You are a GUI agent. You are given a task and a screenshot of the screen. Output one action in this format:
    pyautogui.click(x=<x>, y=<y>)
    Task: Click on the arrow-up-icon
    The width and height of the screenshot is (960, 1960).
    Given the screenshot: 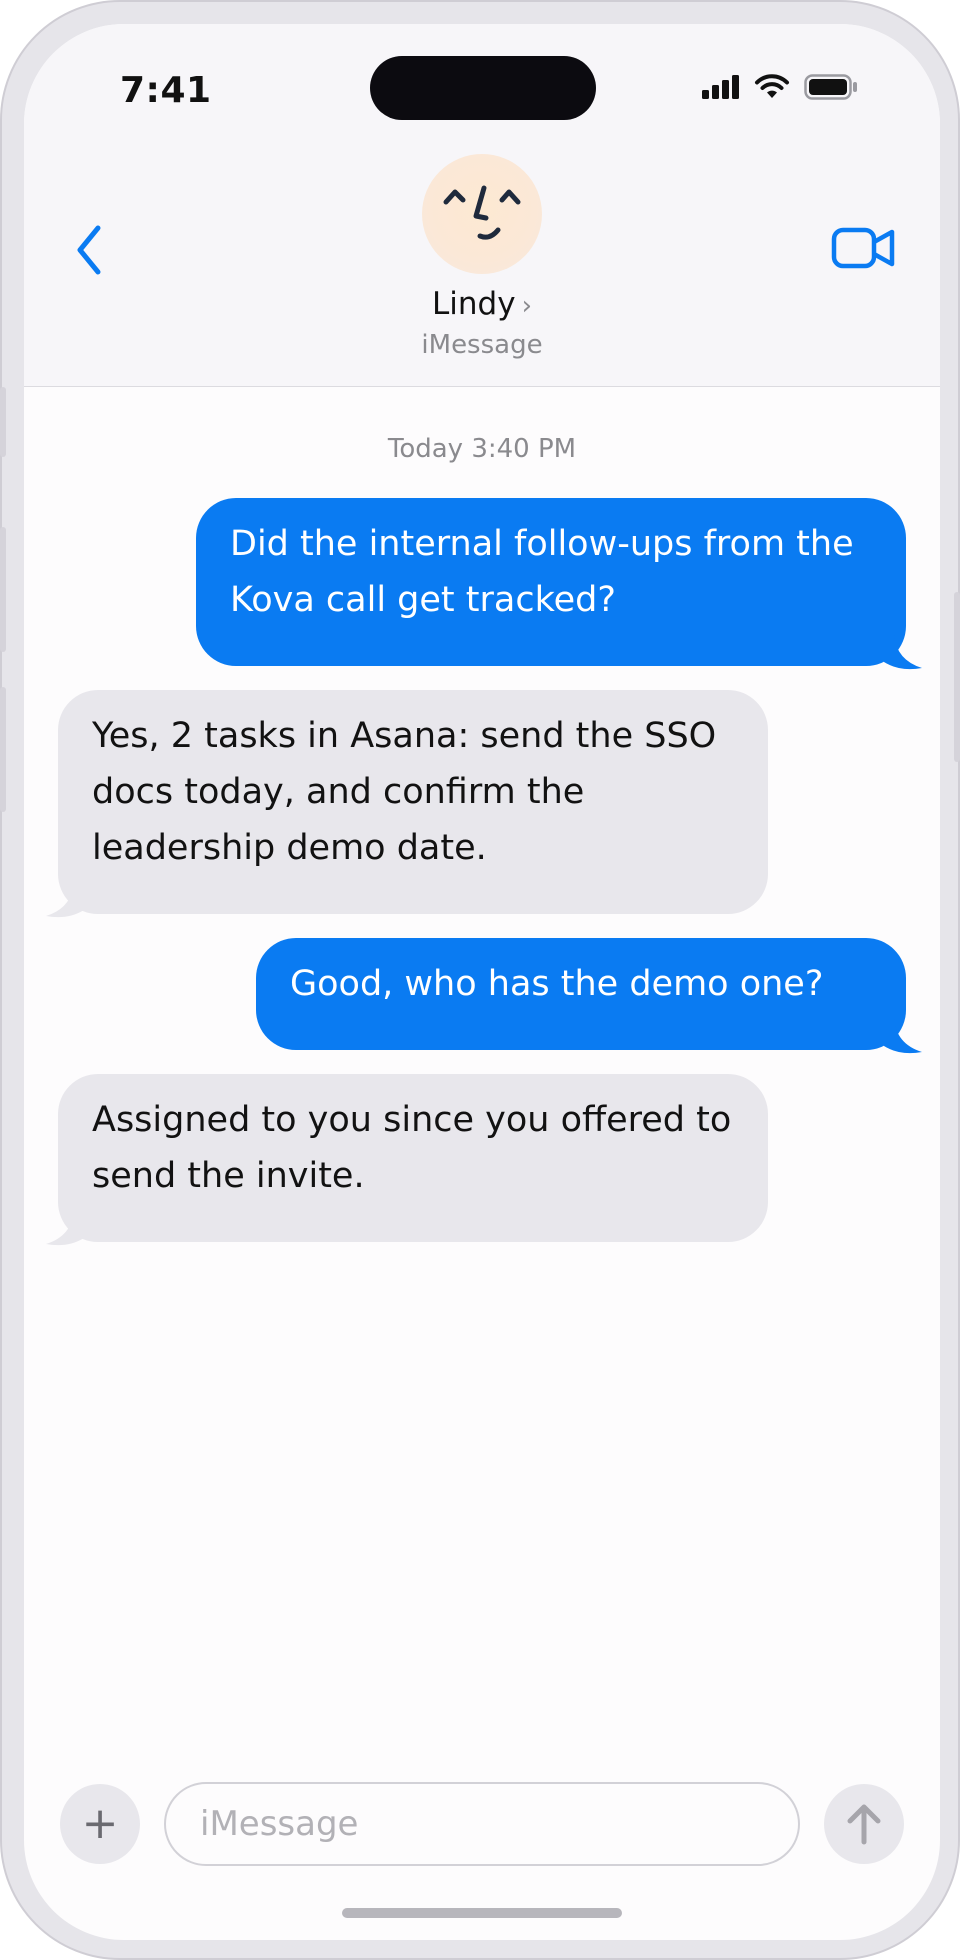 What is the action you would take?
    pyautogui.click(x=864, y=1824)
    